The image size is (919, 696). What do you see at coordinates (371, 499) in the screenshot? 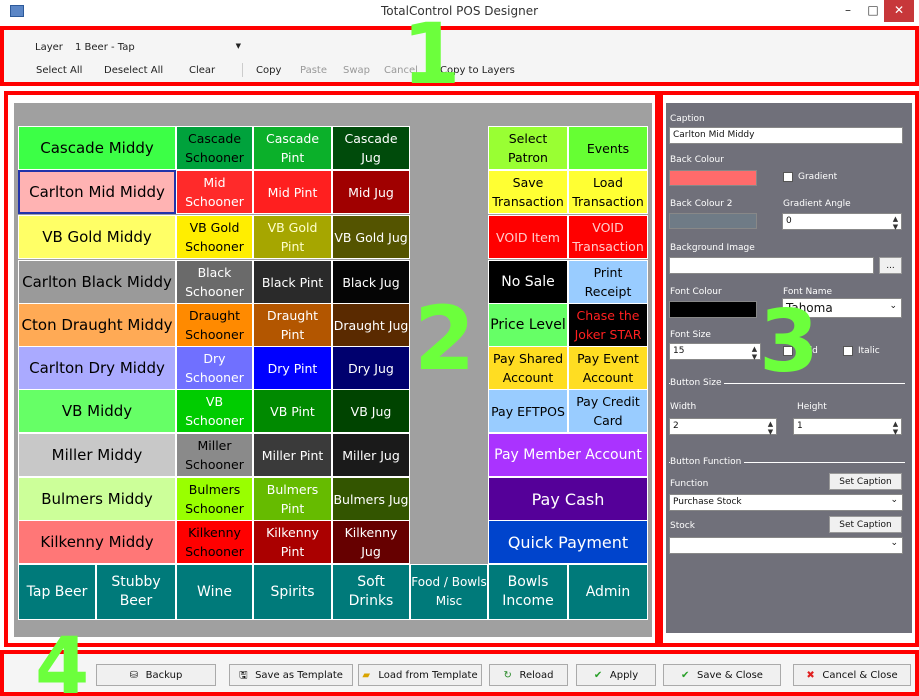
I see `jug-button: Bulmers Jug` at bounding box center [371, 499].